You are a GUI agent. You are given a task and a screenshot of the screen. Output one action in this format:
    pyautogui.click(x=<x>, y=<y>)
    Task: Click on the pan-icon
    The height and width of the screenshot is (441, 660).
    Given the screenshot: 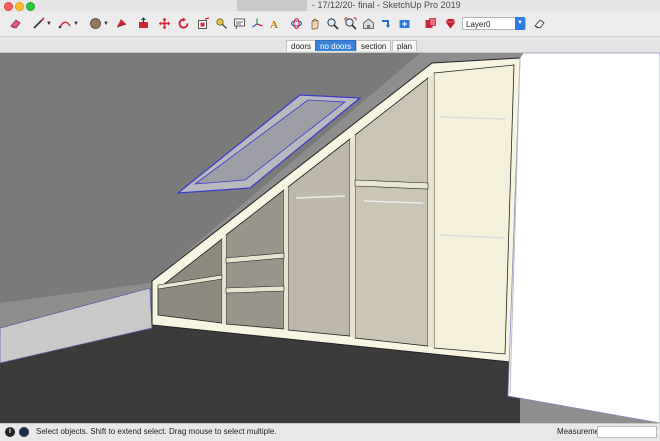 What is the action you would take?
    pyautogui.click(x=314, y=23)
    